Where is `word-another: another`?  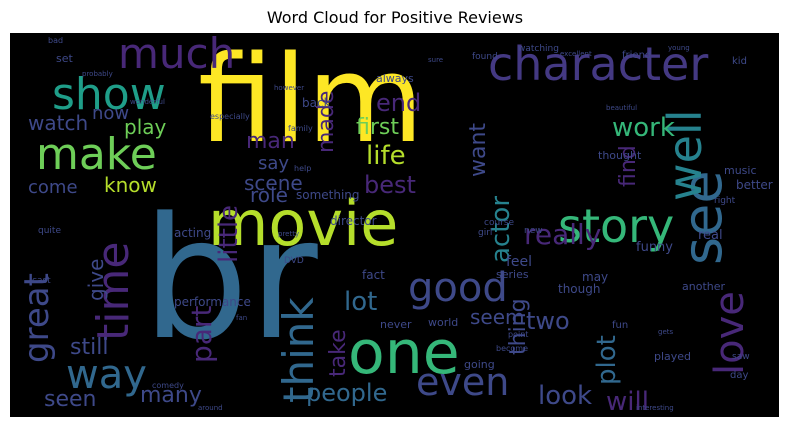 word-another: another is located at coordinates (704, 286).